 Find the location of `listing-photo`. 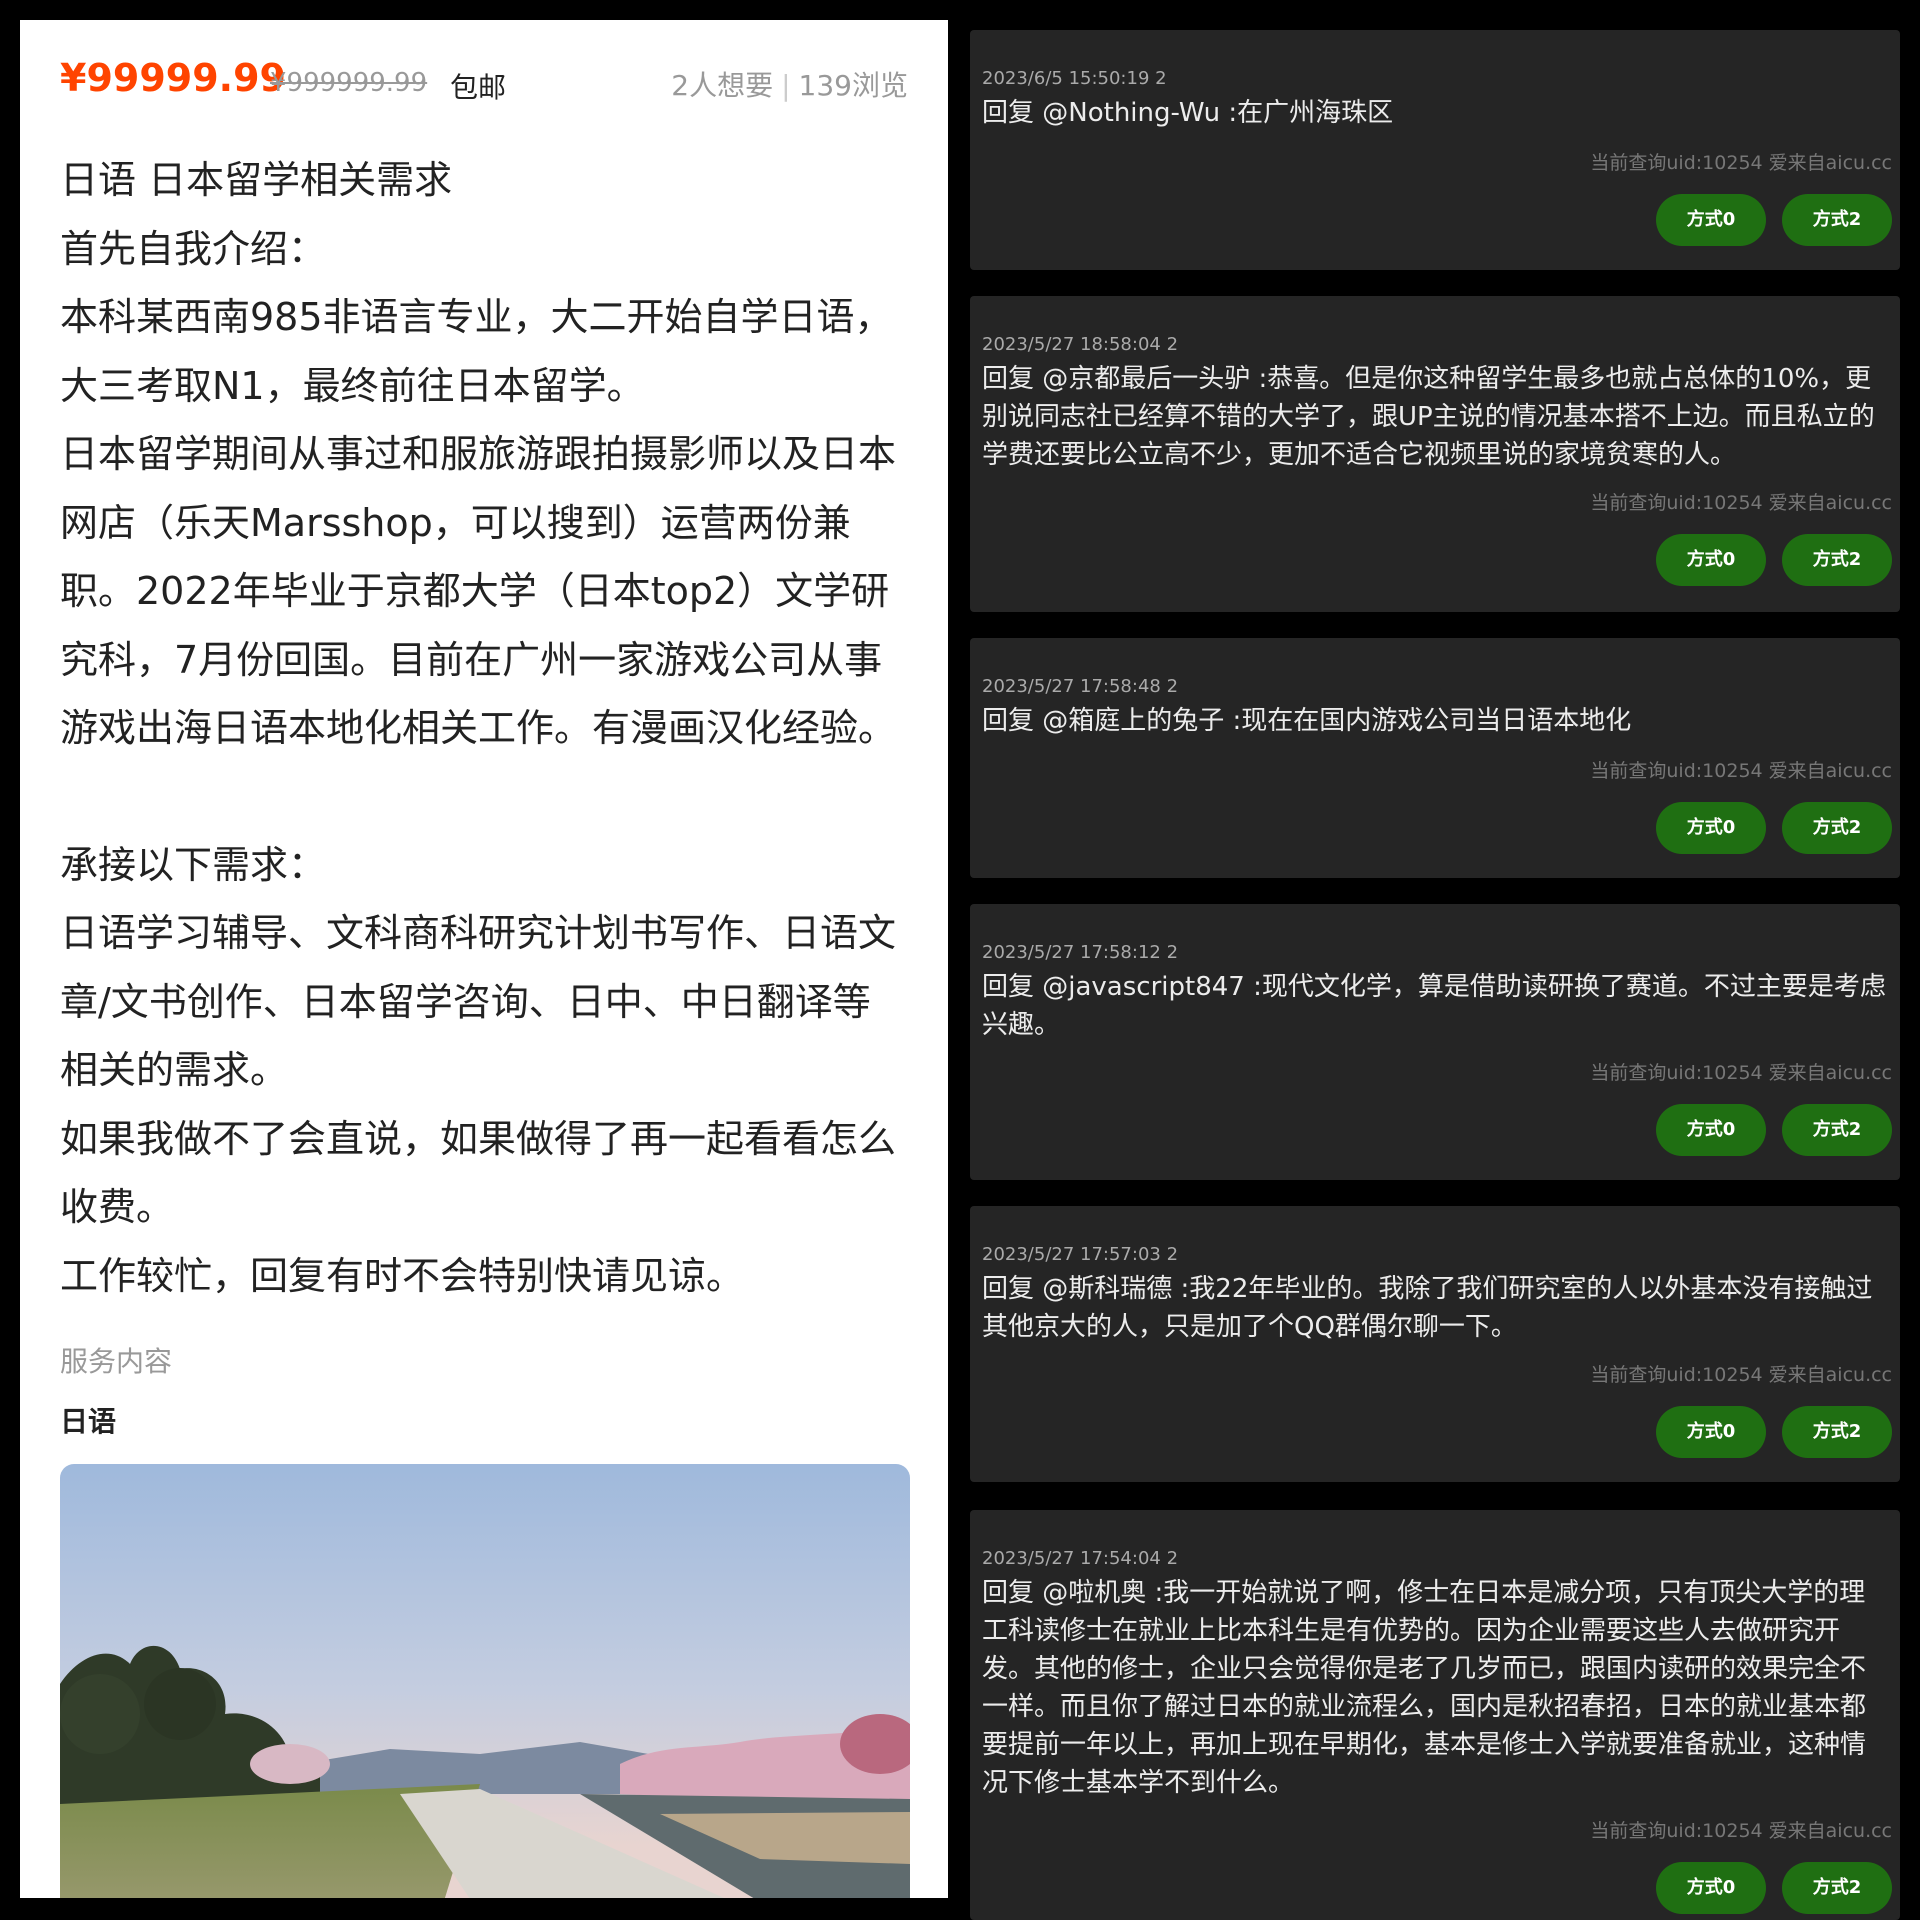

listing-photo is located at coordinates (485, 1681).